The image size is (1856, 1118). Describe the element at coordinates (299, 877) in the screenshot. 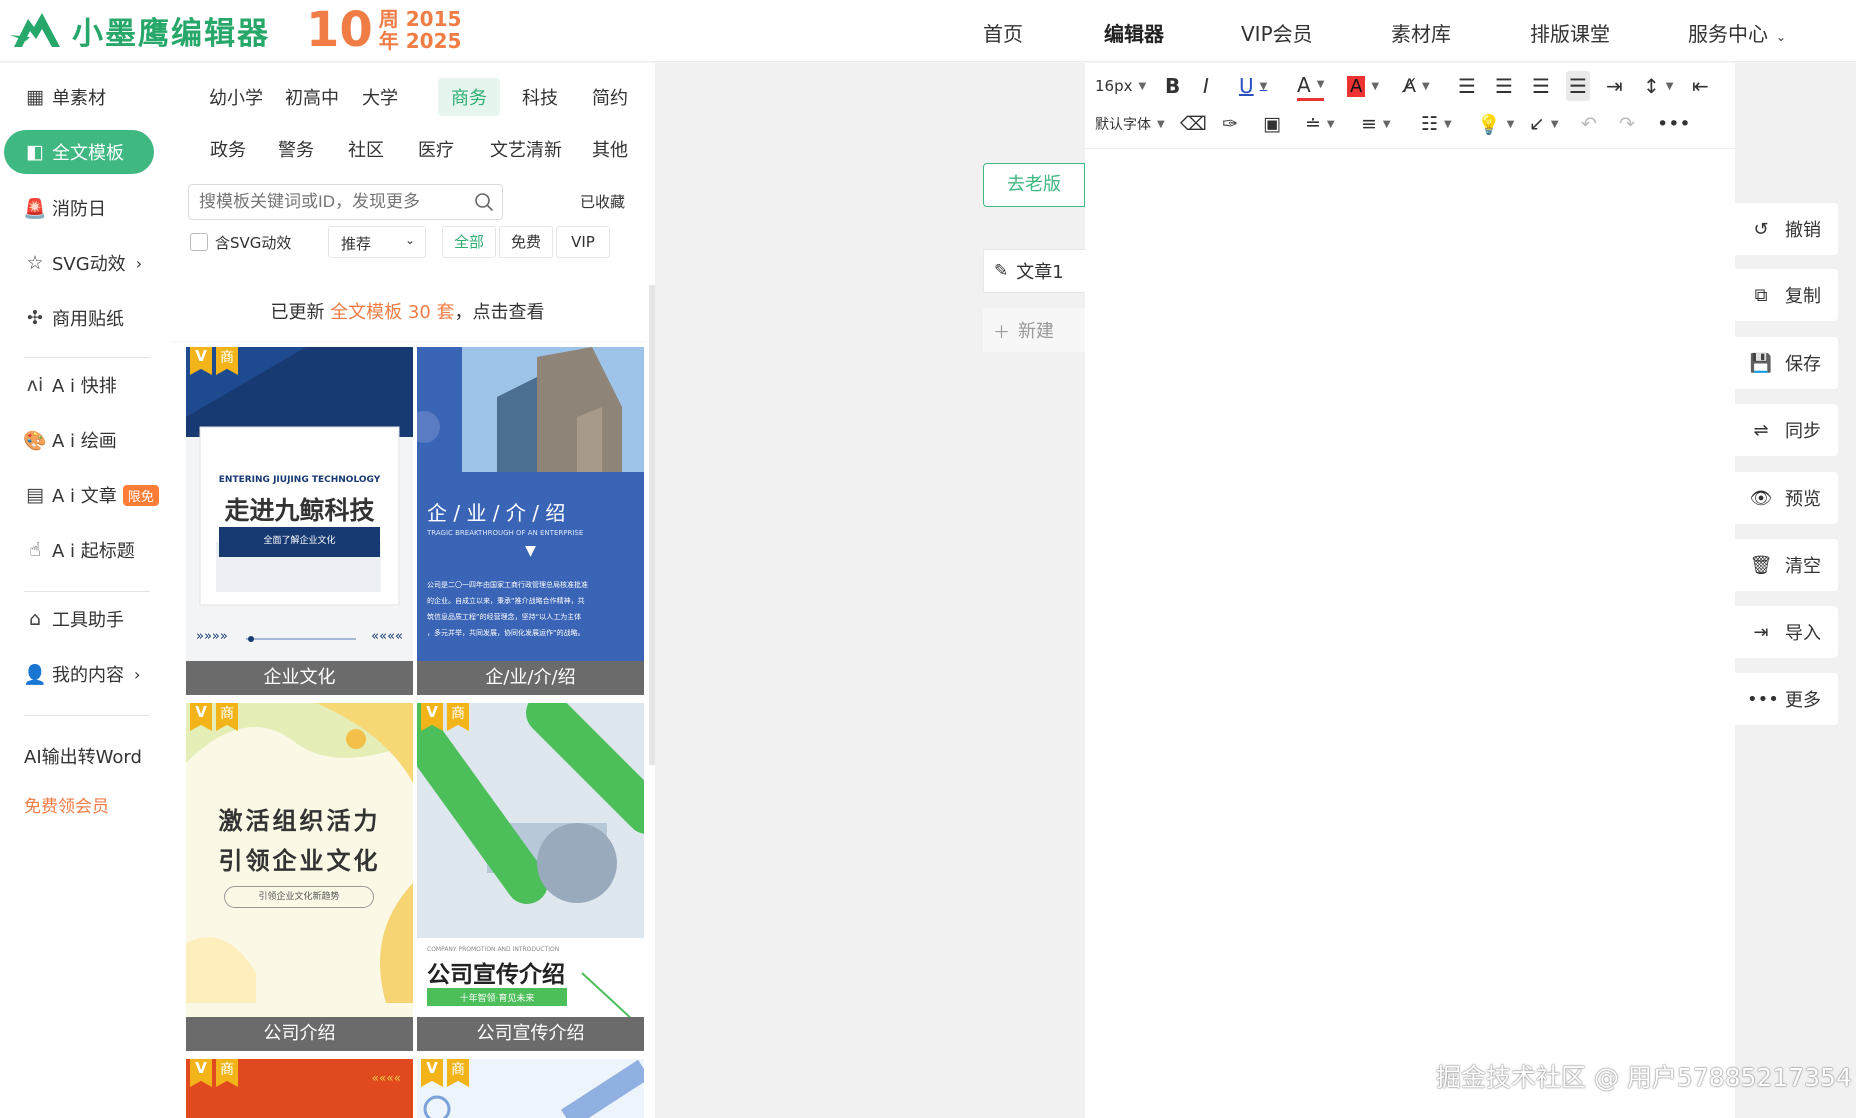

I see `template-card: V商 激活组织活力 引领企业文化 引领企业文化新趋势 公司介绍` at that location.